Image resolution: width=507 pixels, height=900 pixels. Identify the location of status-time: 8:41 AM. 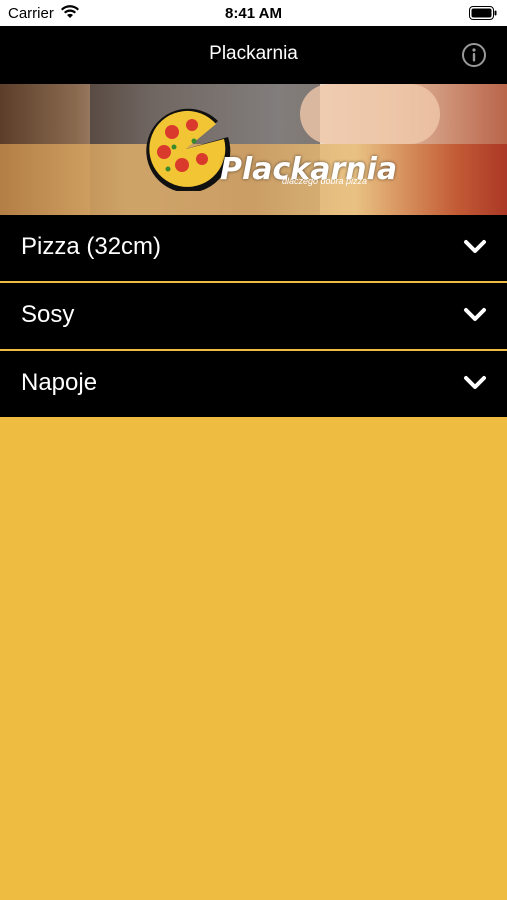
(253, 13).